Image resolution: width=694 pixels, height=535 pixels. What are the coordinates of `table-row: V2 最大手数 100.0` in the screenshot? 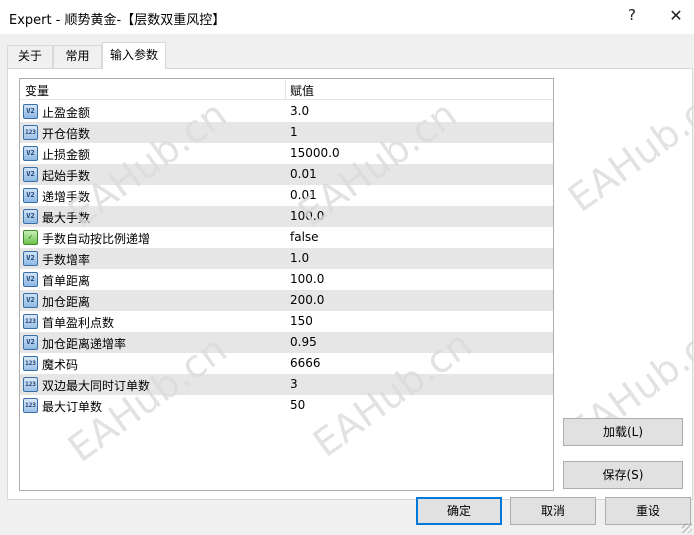 It's located at (286, 216).